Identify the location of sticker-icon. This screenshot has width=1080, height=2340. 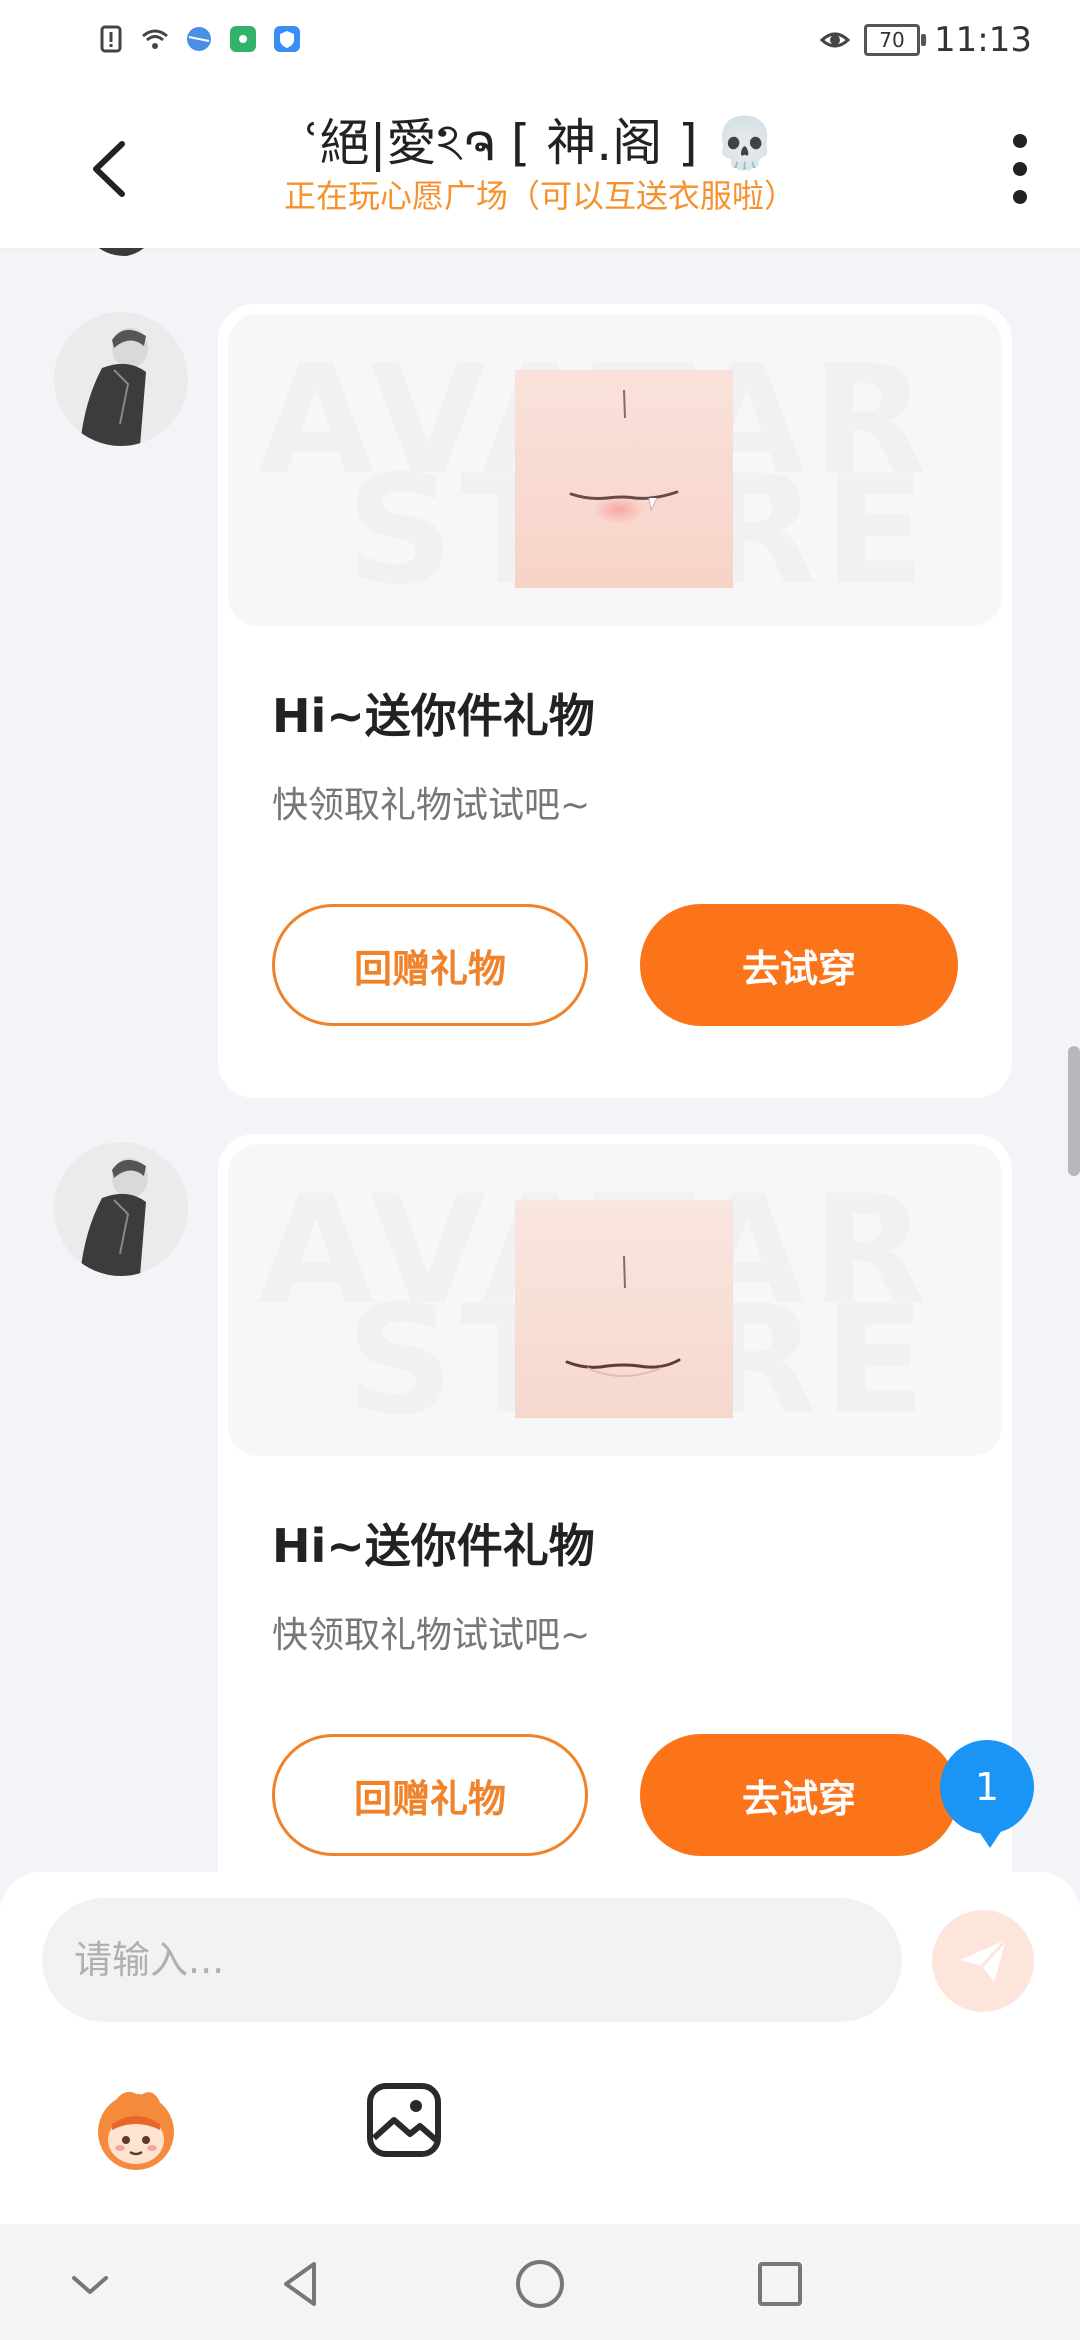
(136, 2128).